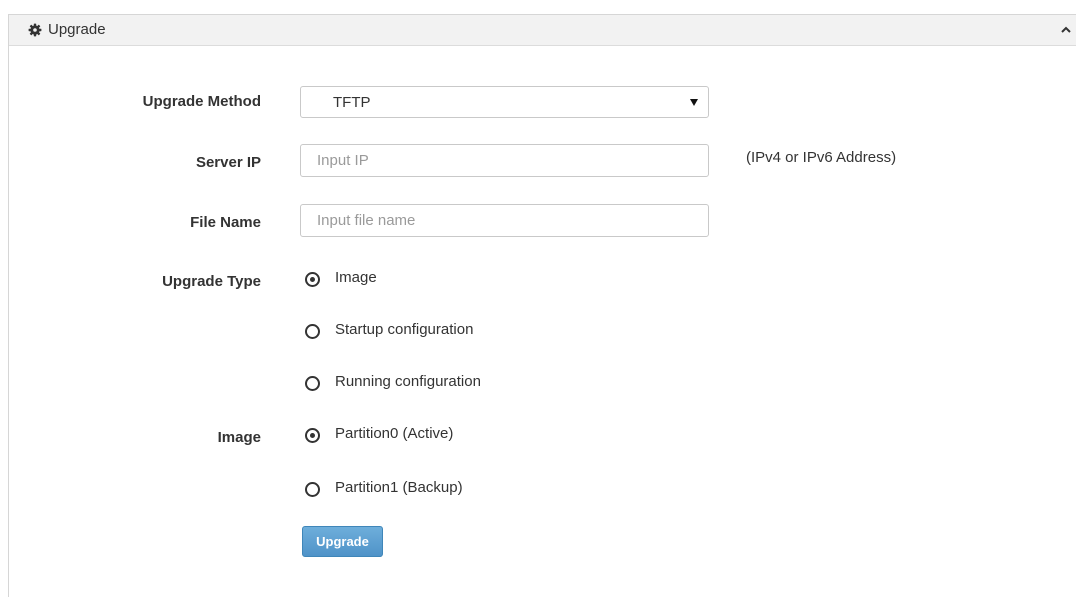 The width and height of the screenshot is (1076, 597). I want to click on upgrade-button: Upgrade, so click(342, 541).